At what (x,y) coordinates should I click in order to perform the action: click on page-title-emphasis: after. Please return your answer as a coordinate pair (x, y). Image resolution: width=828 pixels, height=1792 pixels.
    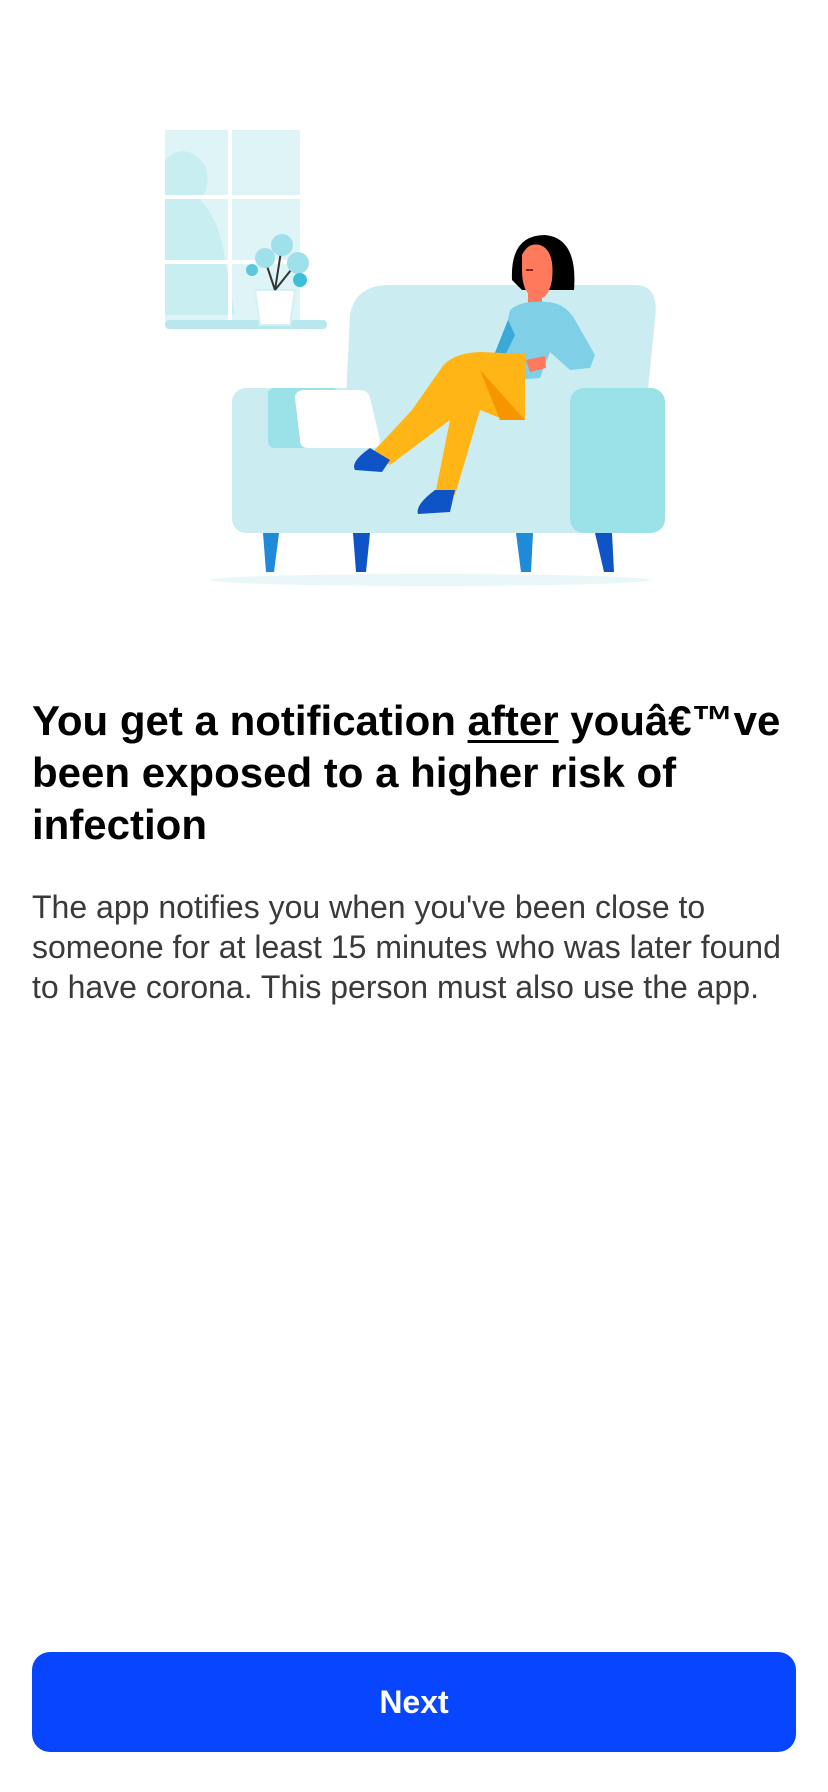
    Looking at the image, I should click on (513, 720).